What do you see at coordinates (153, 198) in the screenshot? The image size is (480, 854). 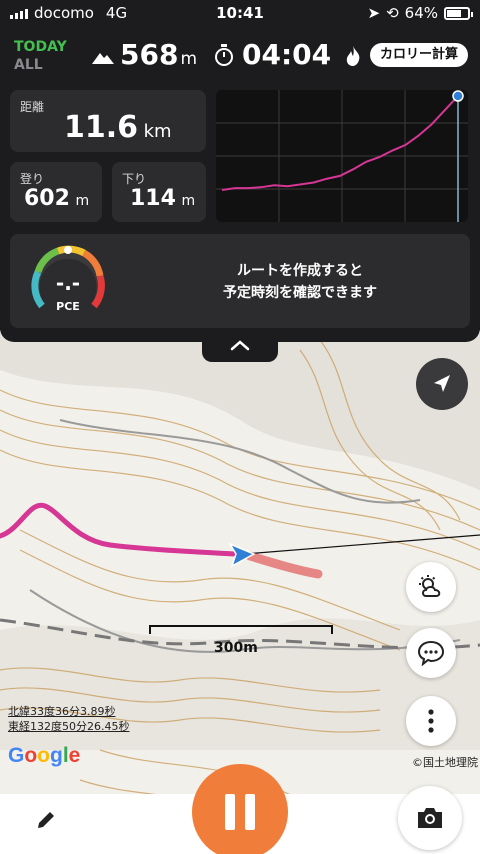 I see `descent-value: 114` at bounding box center [153, 198].